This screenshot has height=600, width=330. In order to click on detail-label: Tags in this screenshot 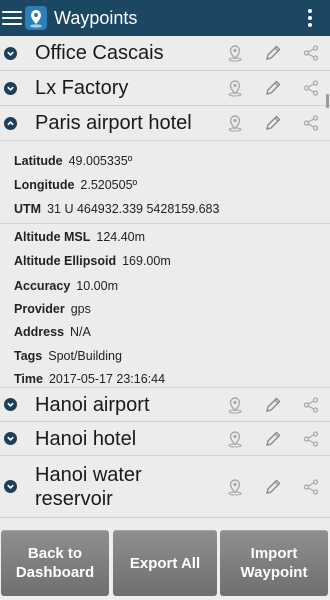, I will do `click(28, 356)`.